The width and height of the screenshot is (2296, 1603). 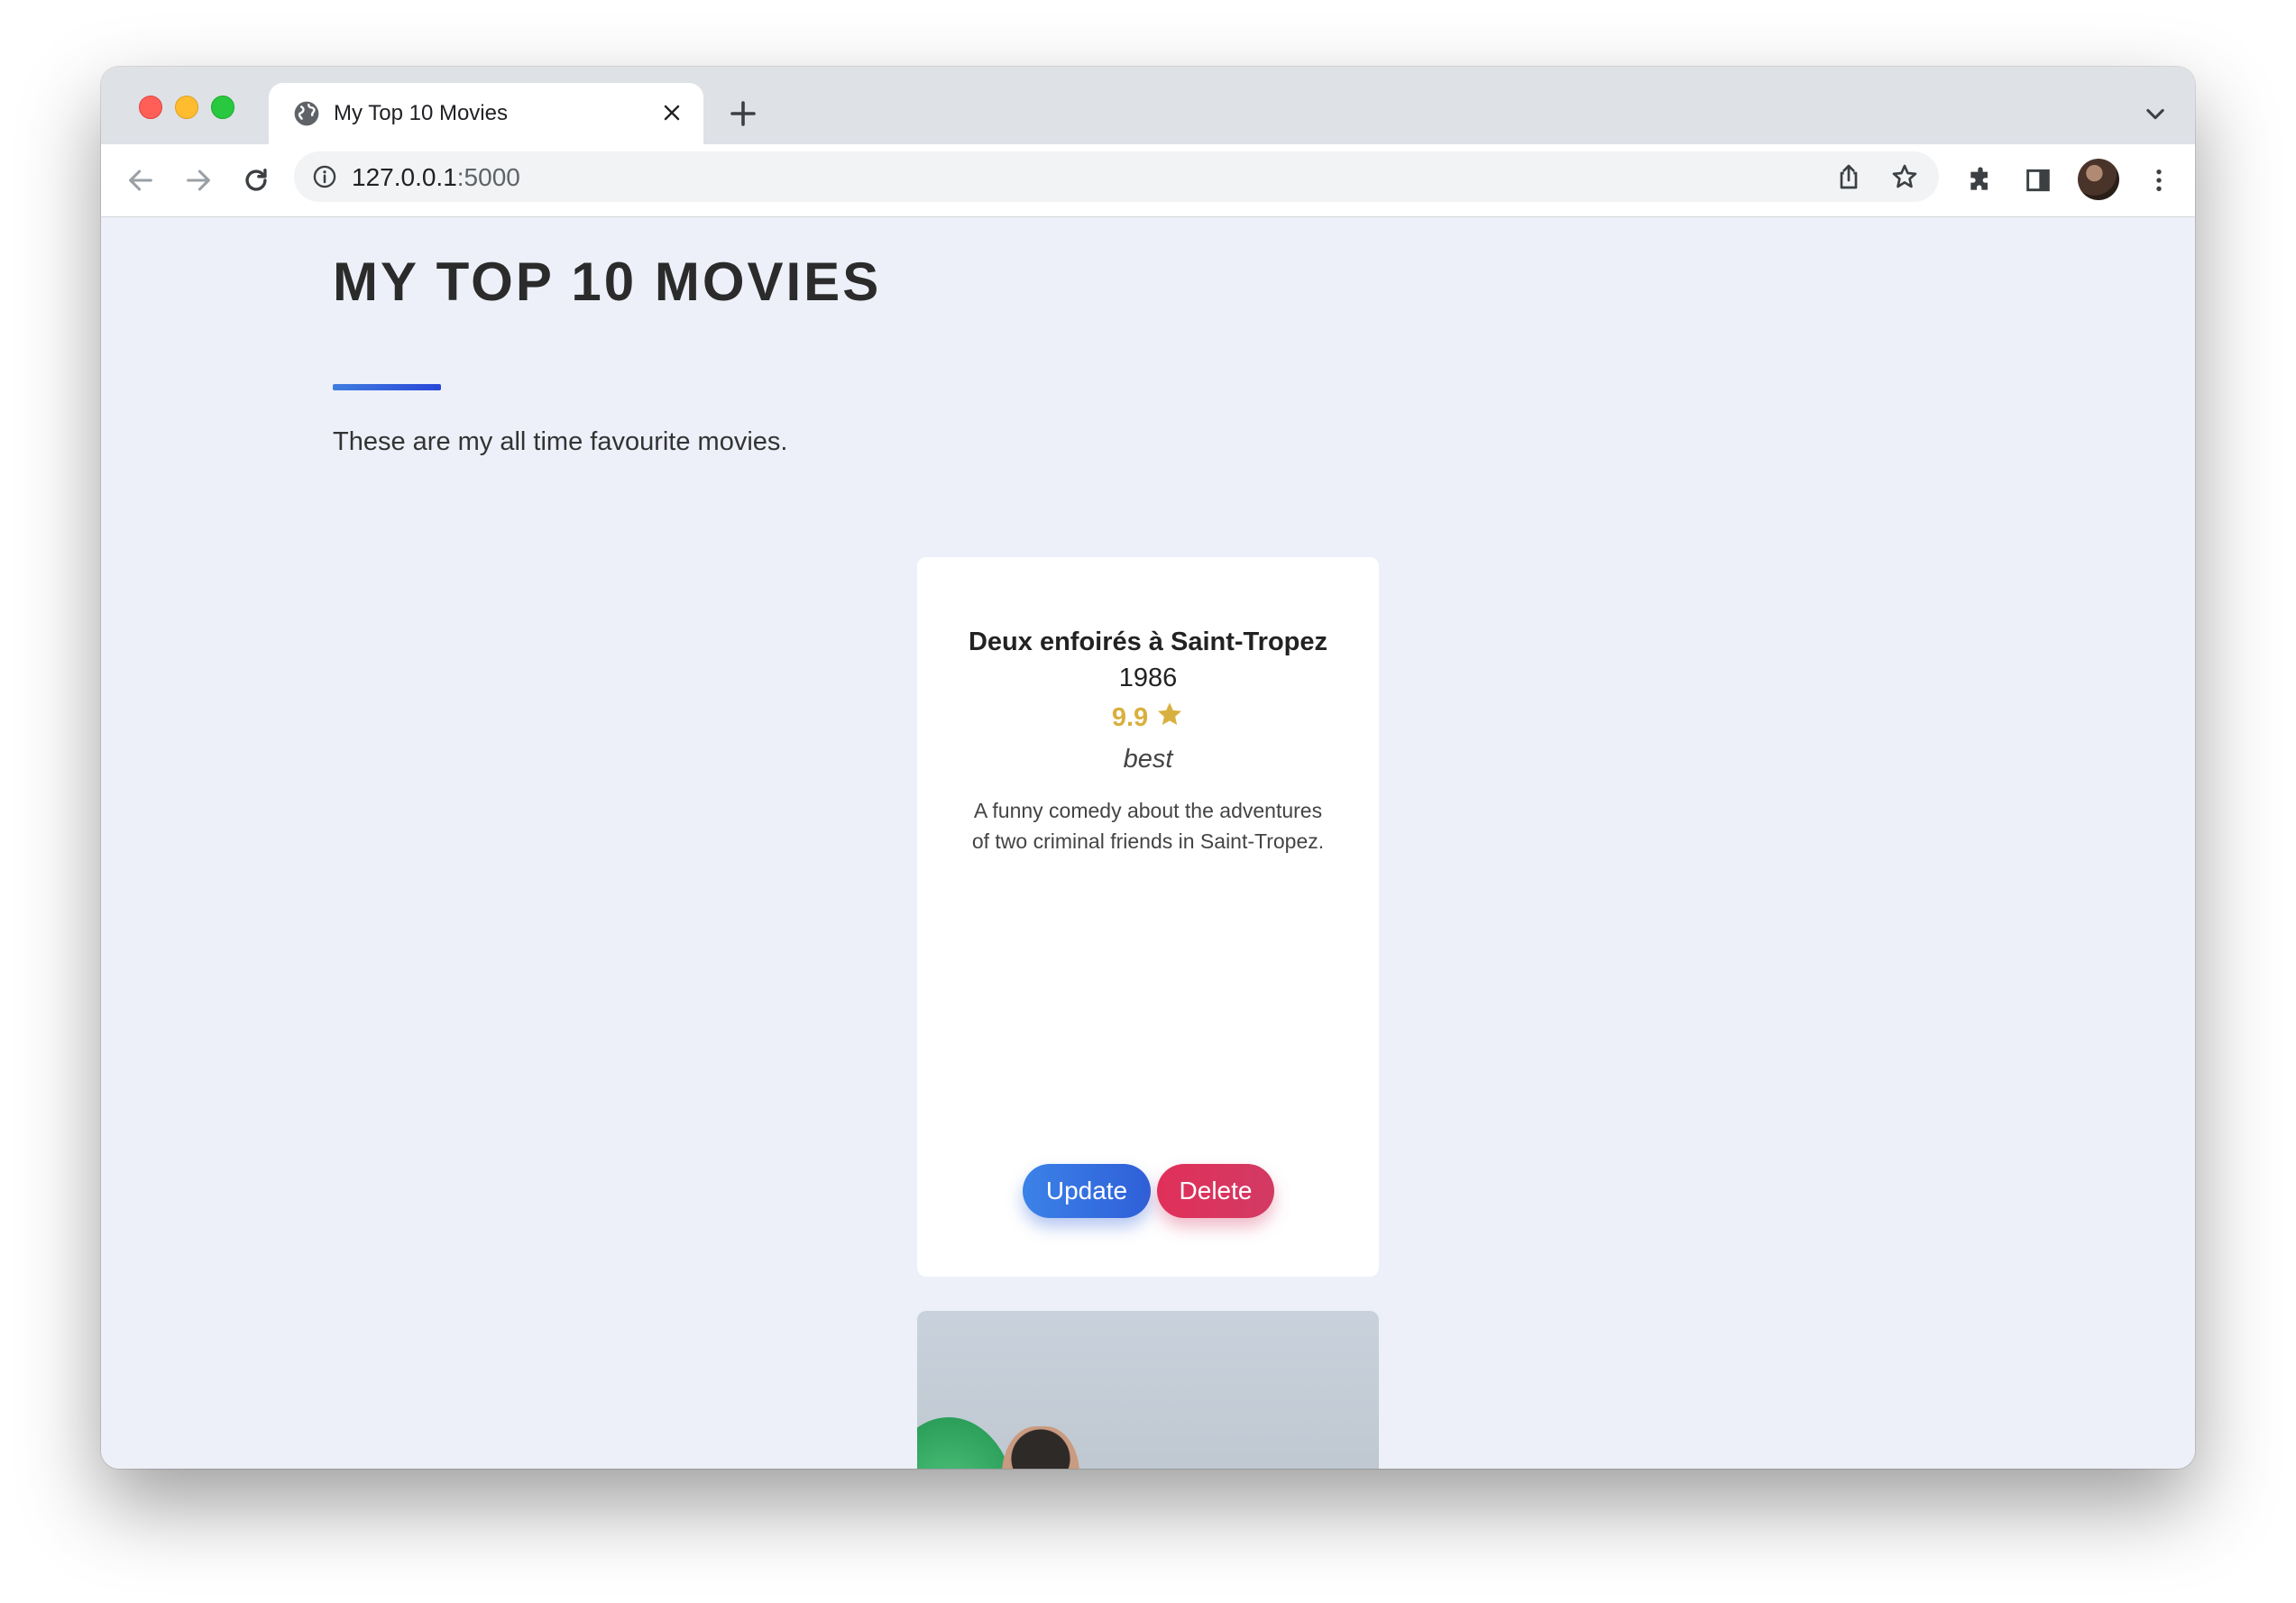 I want to click on browser-toolbar: 127.0.0.1:5000, so click(x=1148, y=180).